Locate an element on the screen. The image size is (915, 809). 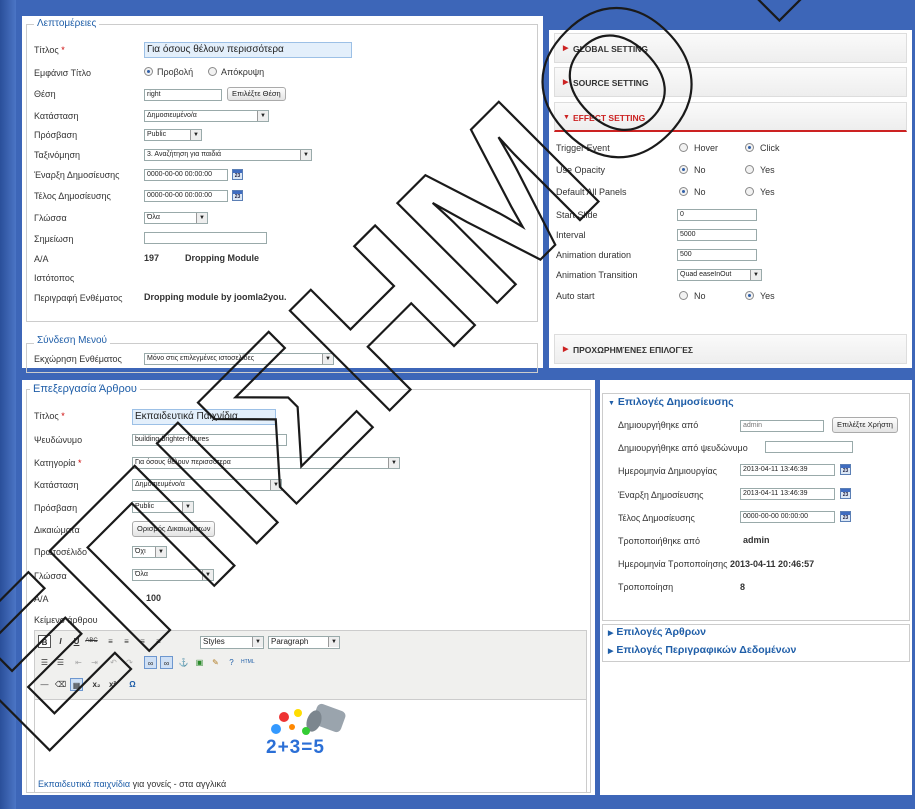
align-left-button: ≡ is located at coordinates (110, 641).